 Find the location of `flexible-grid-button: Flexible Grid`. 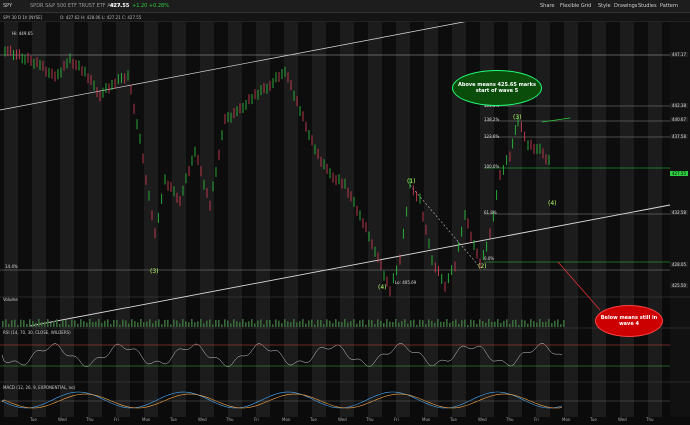

flexible-grid-button: Flexible Grid is located at coordinates (575, 6).